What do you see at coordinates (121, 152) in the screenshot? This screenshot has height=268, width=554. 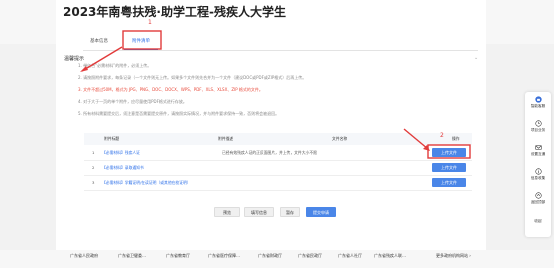 I see `row-title: 【必需材料】残疾人证` at bounding box center [121, 152].